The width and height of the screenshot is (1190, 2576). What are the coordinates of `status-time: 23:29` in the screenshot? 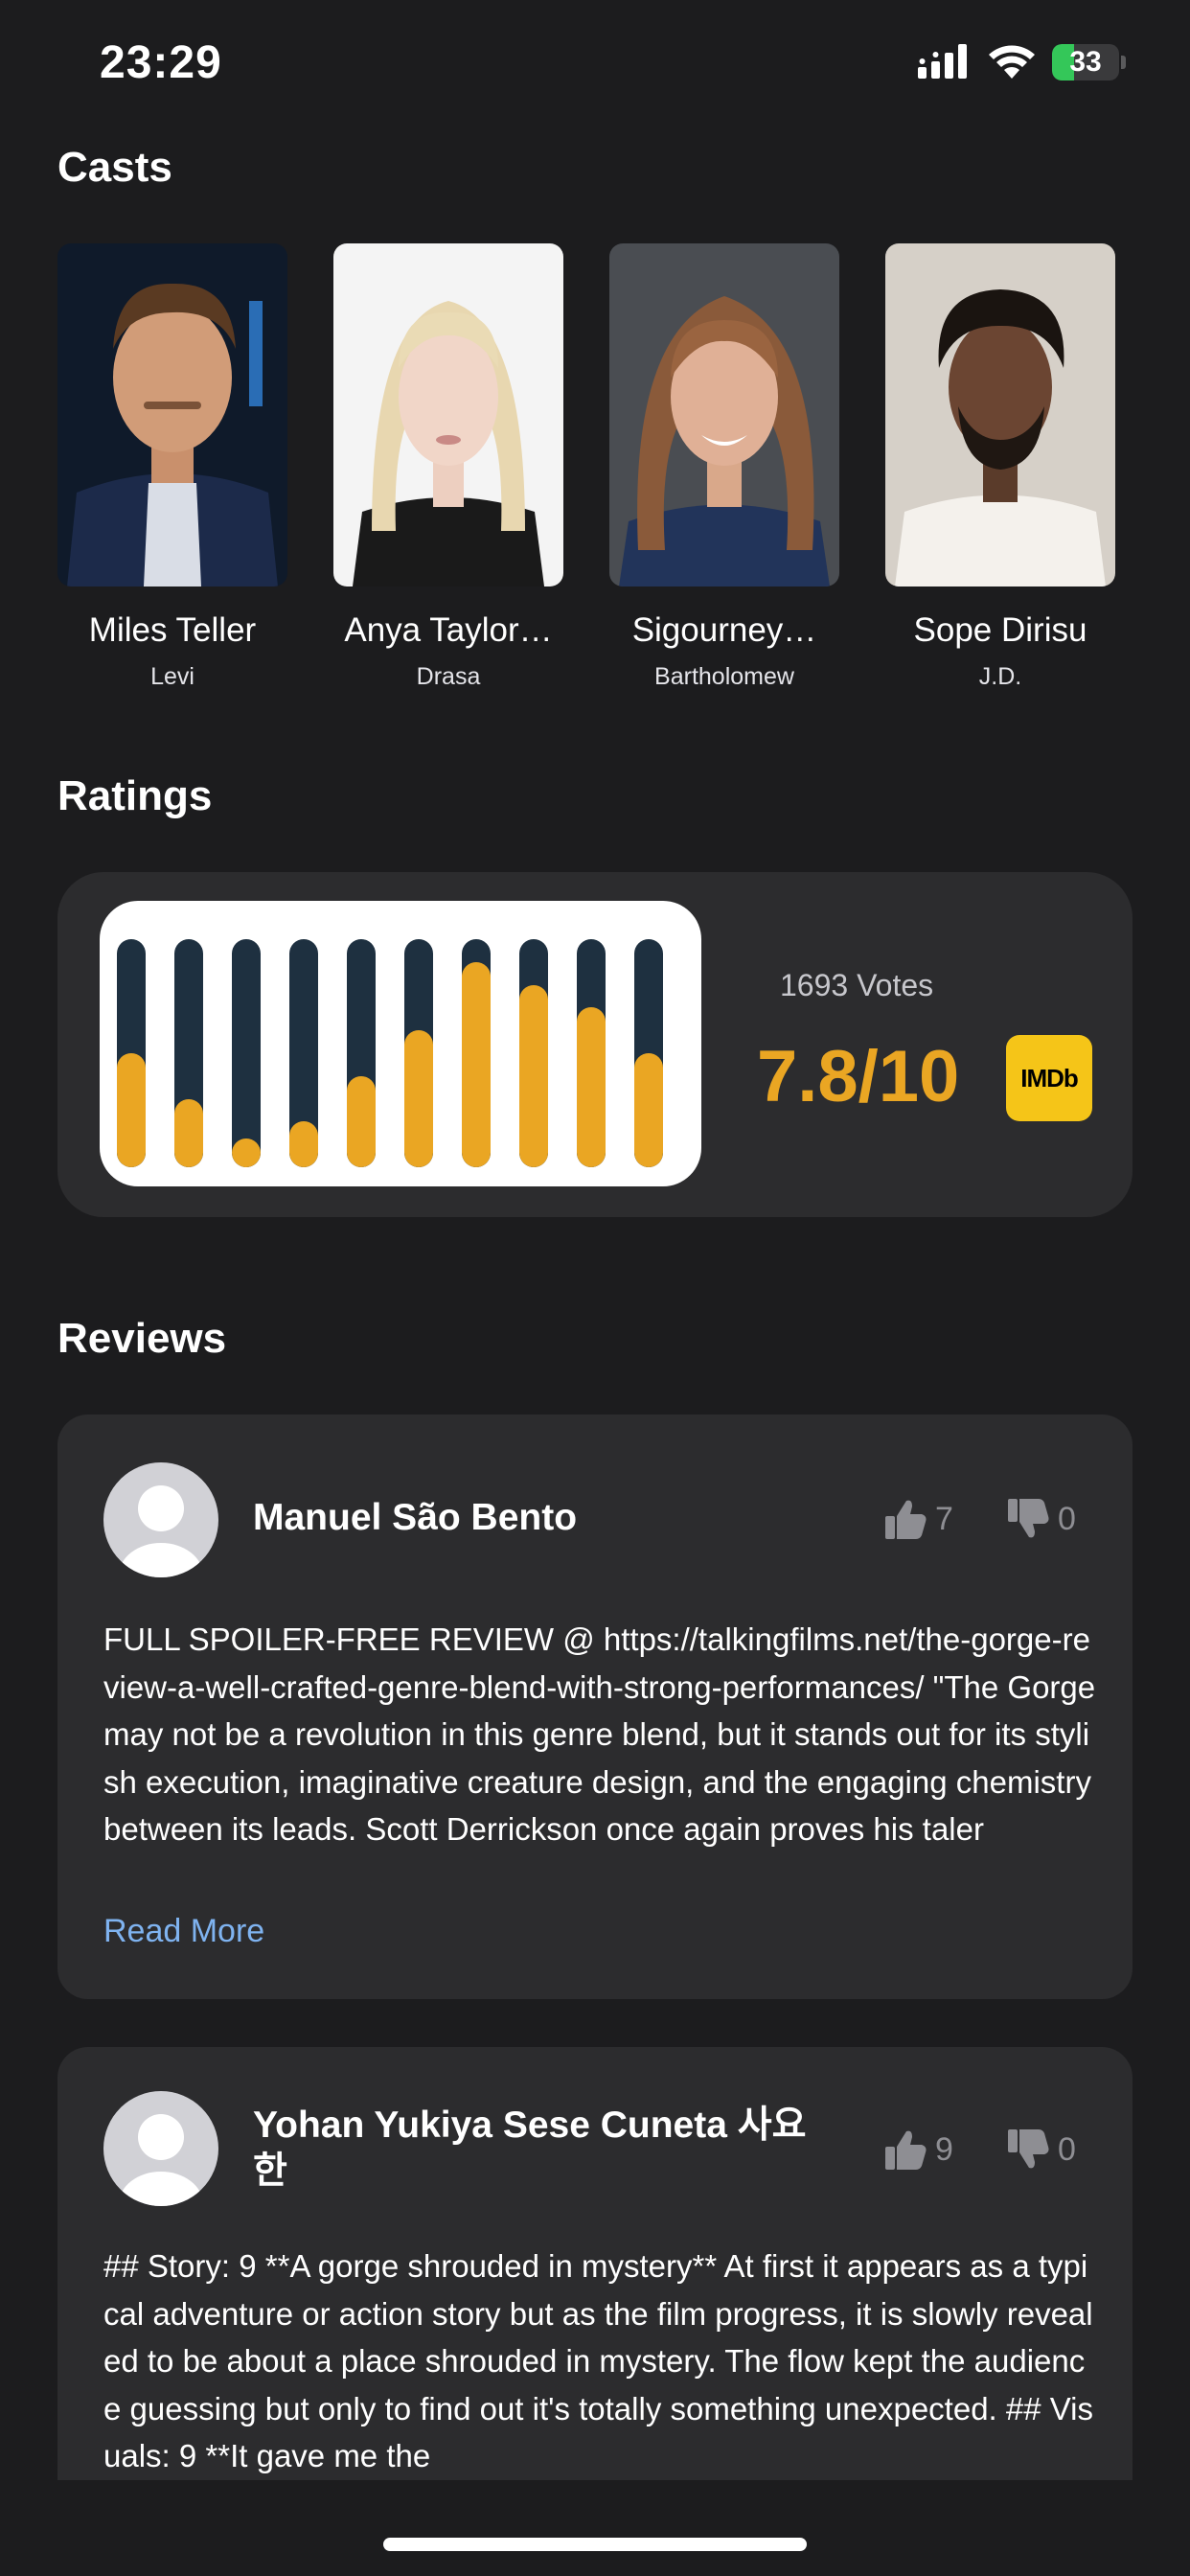 It's located at (161, 63).